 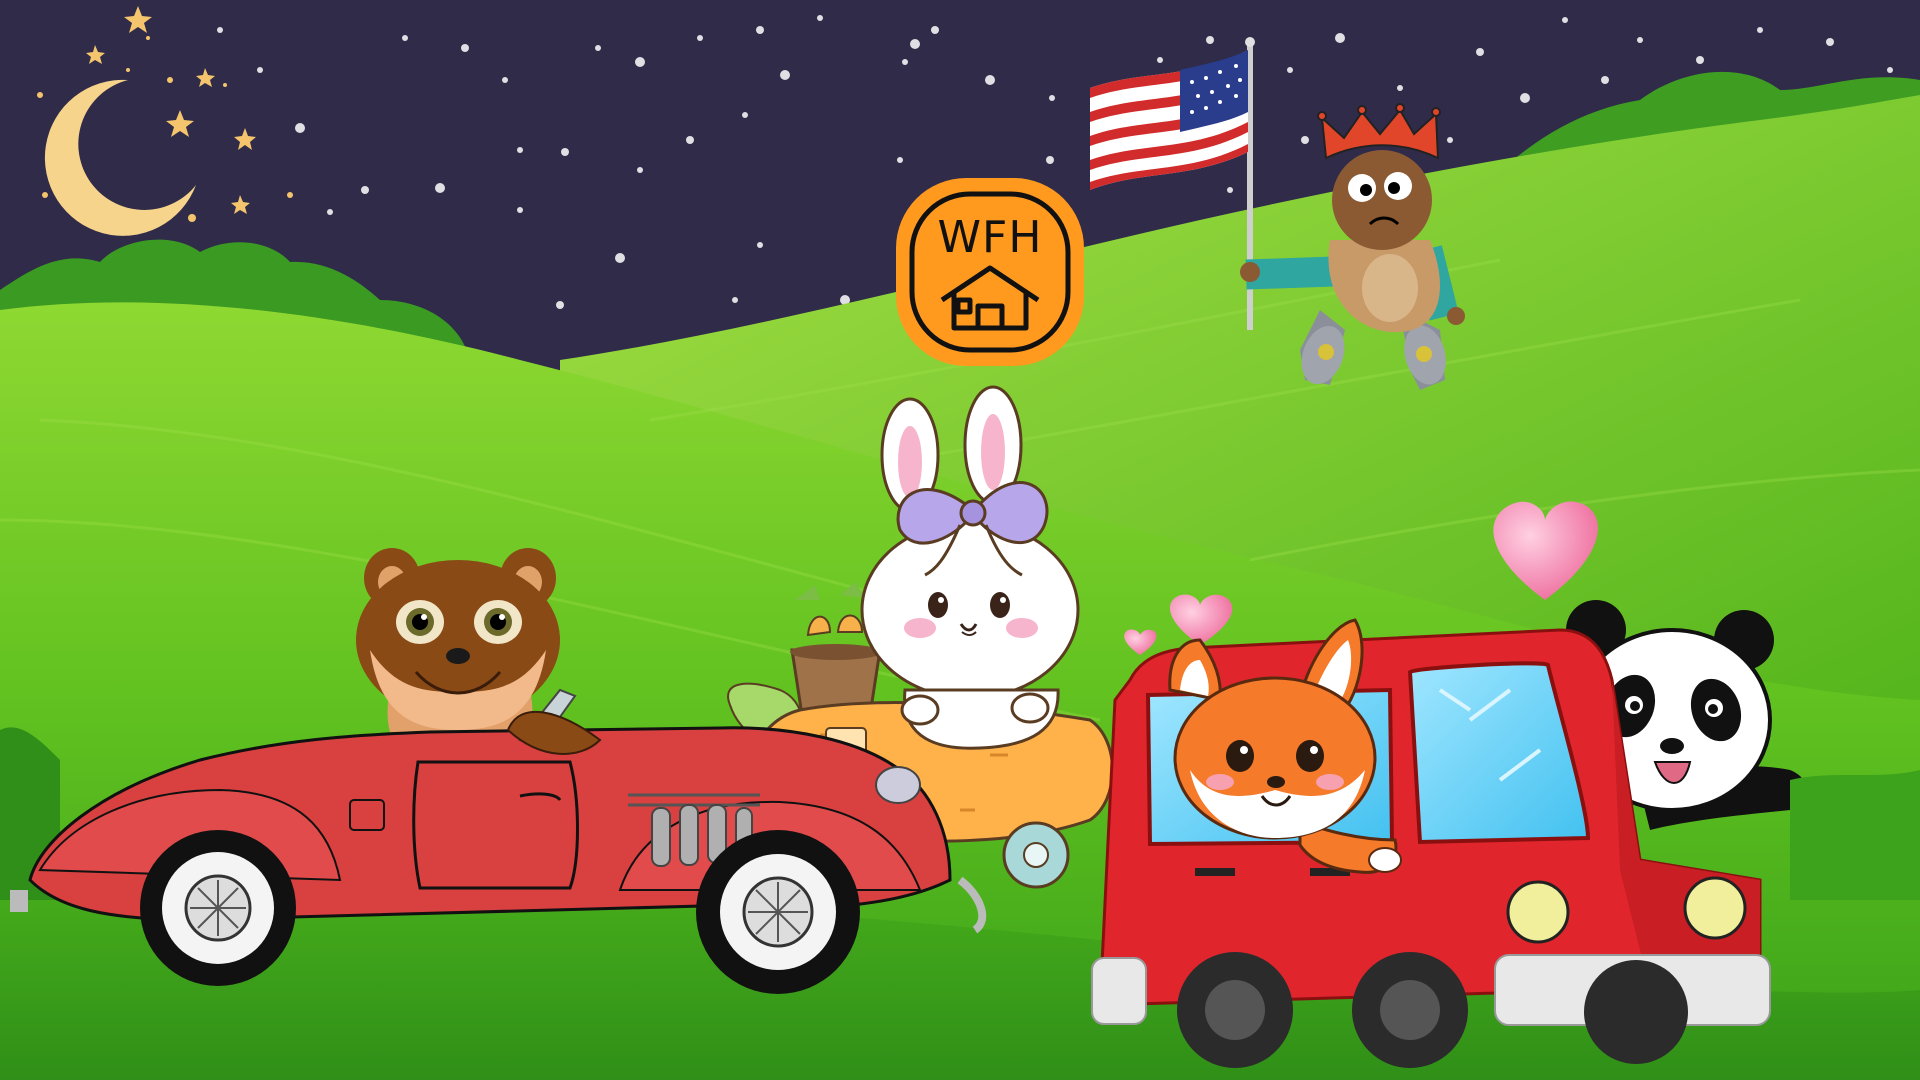 I want to click on wfh-label: WFH, so click(x=990, y=237).